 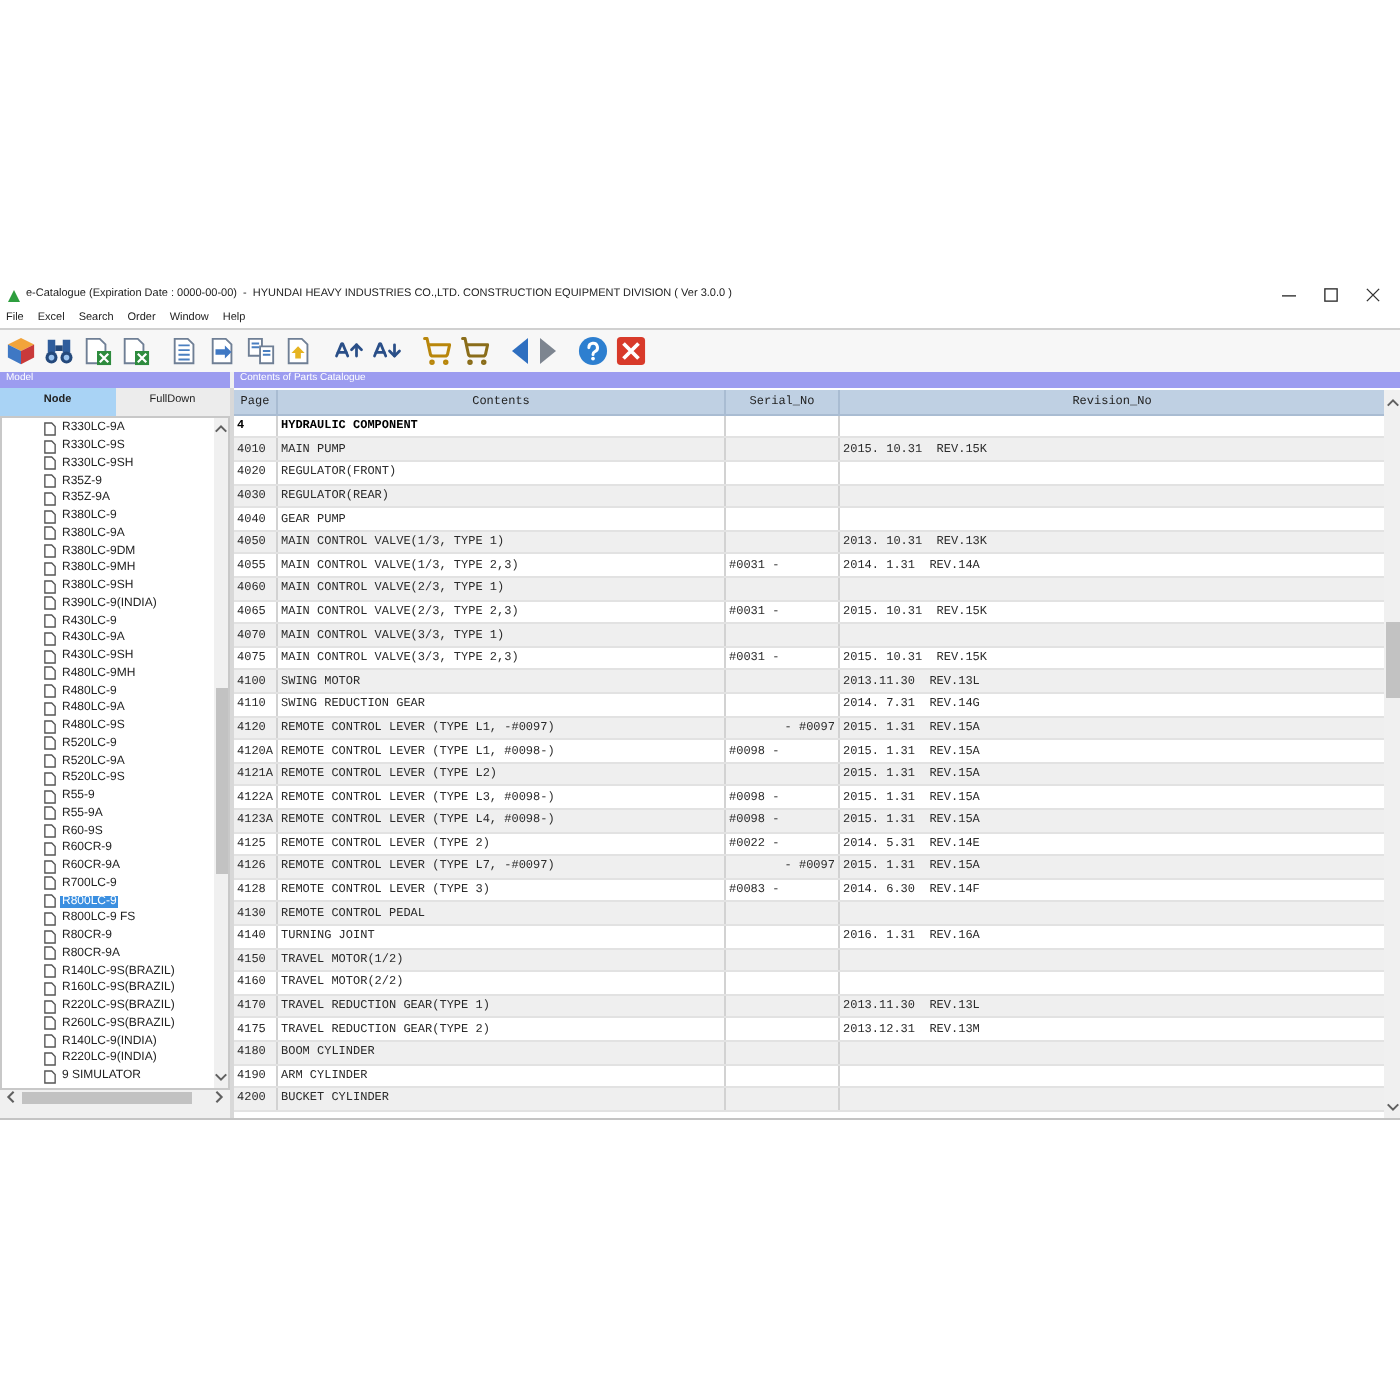 What do you see at coordinates (520, 350) in the screenshot?
I see `back-arrow-icon` at bounding box center [520, 350].